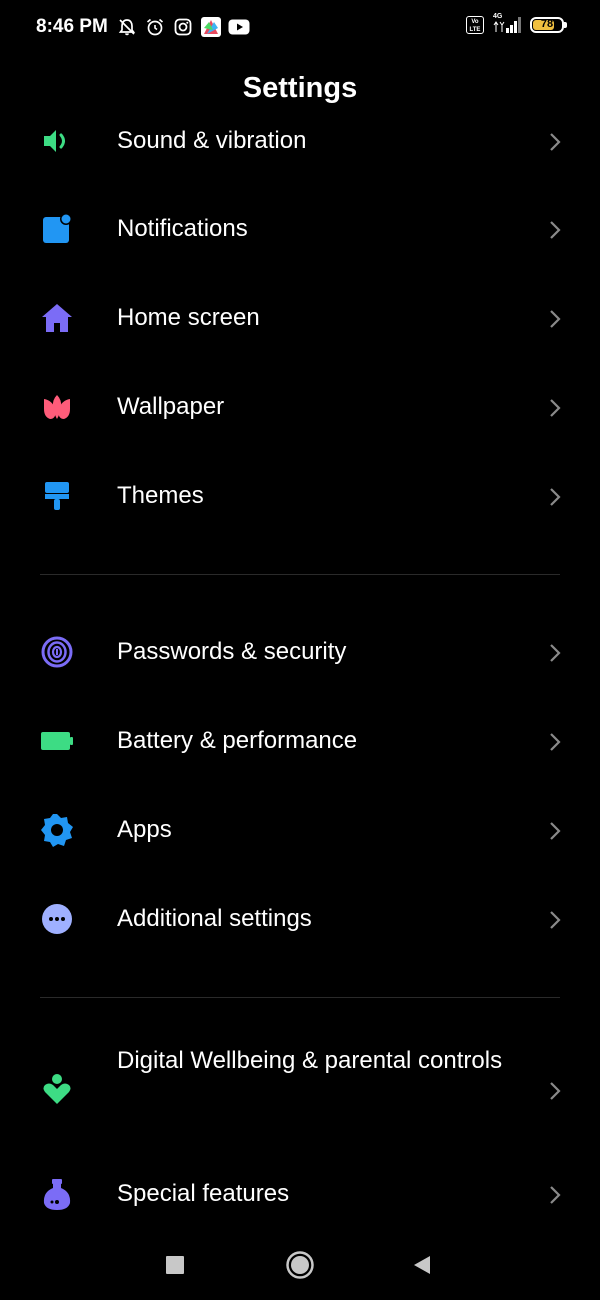 Image resolution: width=600 pixels, height=1300 pixels. I want to click on bell-off-icon, so click(127, 27).